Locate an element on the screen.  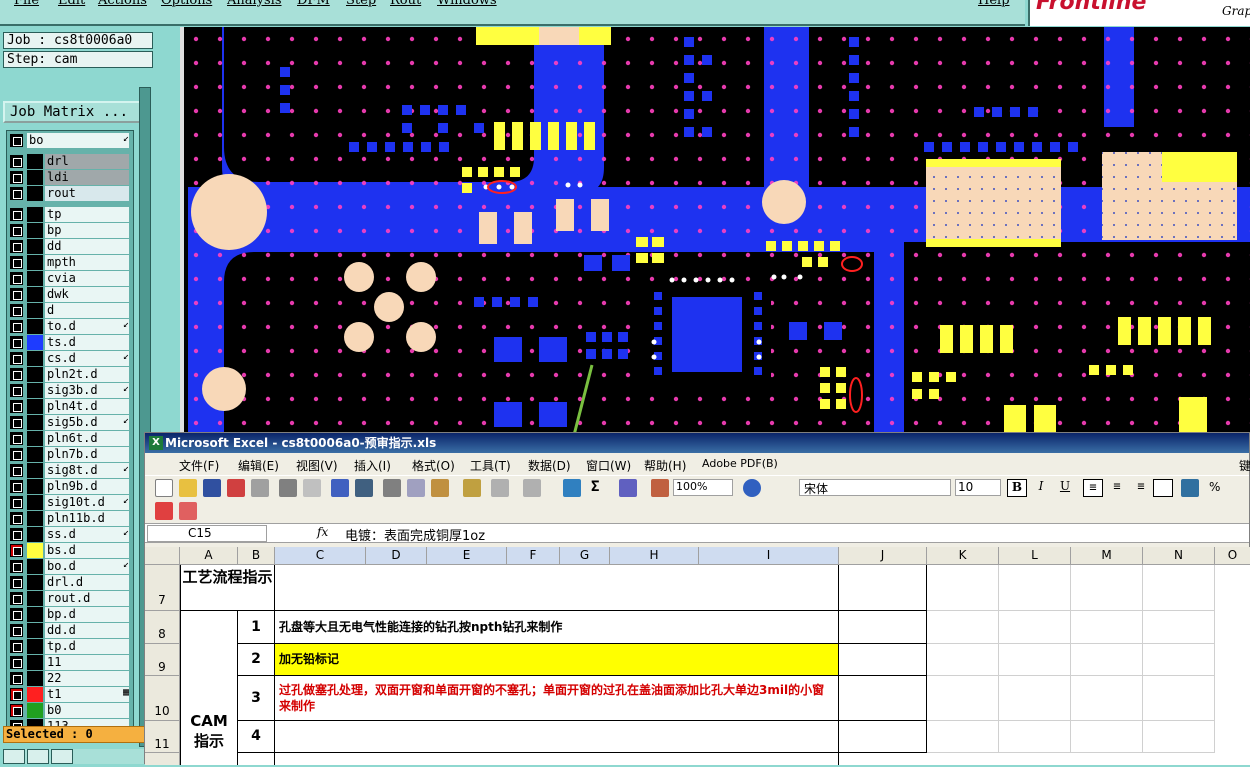
layer-row: pln6t.d is located at coordinates (70, 438).